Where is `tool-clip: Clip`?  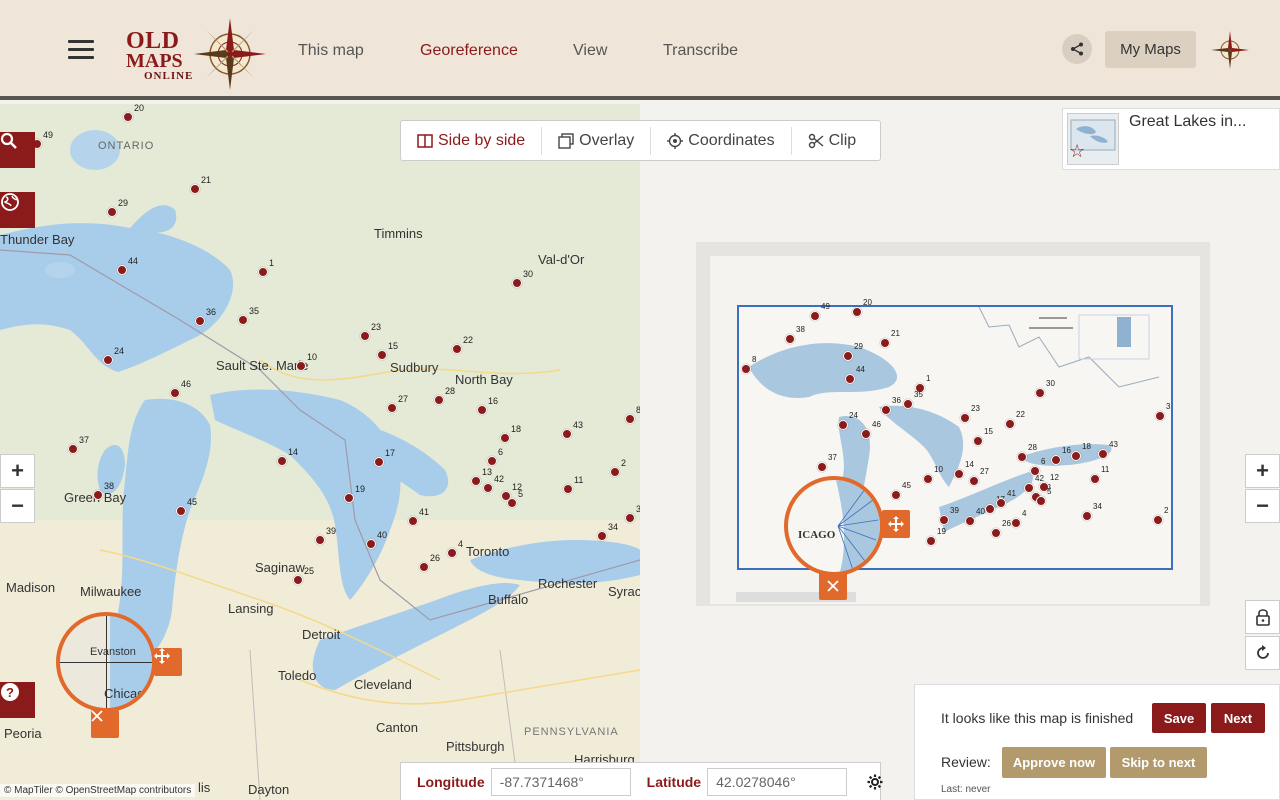 tool-clip: Clip is located at coordinates (832, 141).